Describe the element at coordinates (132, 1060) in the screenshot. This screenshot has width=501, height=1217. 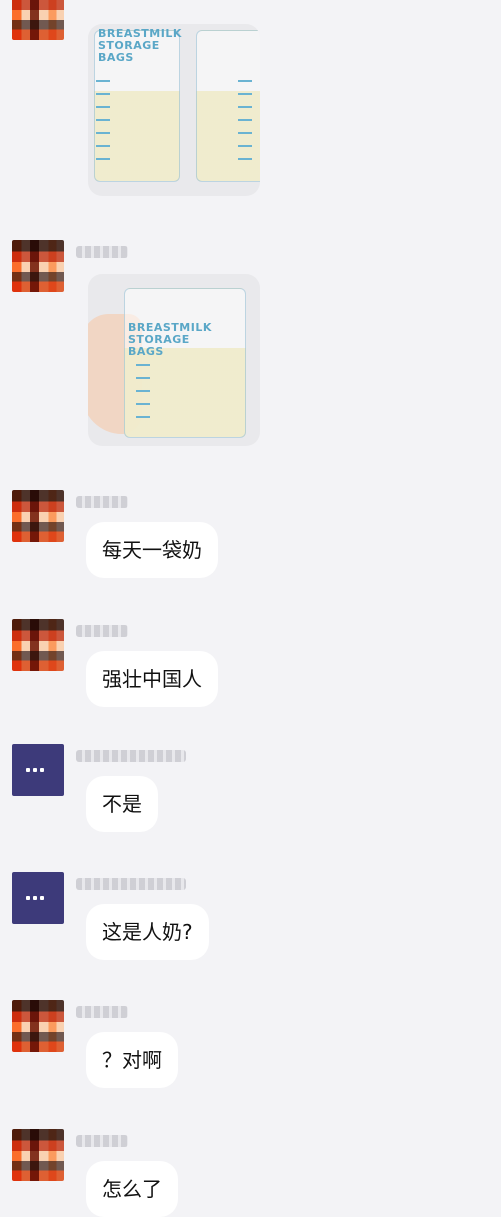
I see `text-message-bubble: ？对啊` at that location.